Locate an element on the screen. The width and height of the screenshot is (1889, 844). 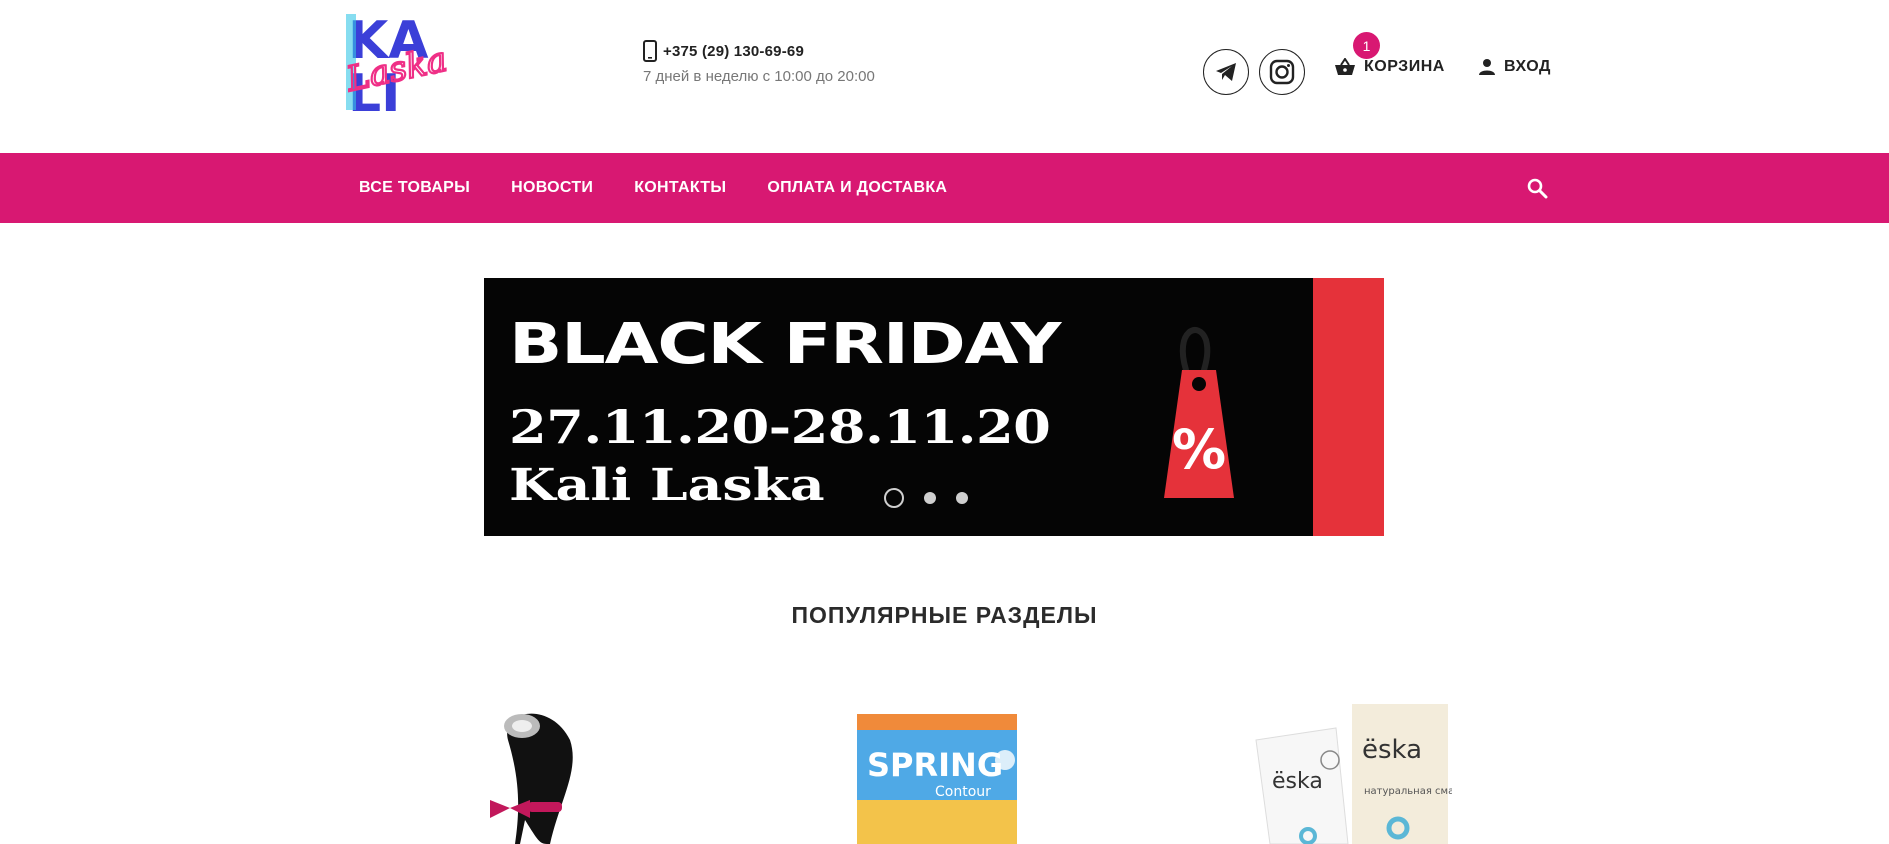
telegram-icon is located at coordinates (1226, 72).